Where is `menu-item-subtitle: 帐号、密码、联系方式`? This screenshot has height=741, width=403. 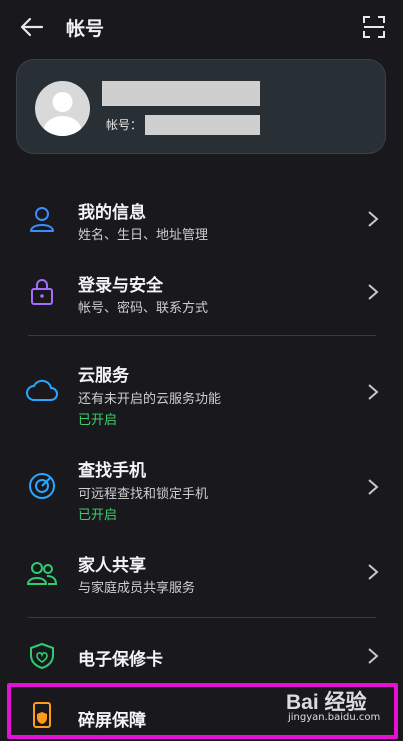 menu-item-subtitle: 帐号、密码、联系方式 is located at coordinates (143, 308).